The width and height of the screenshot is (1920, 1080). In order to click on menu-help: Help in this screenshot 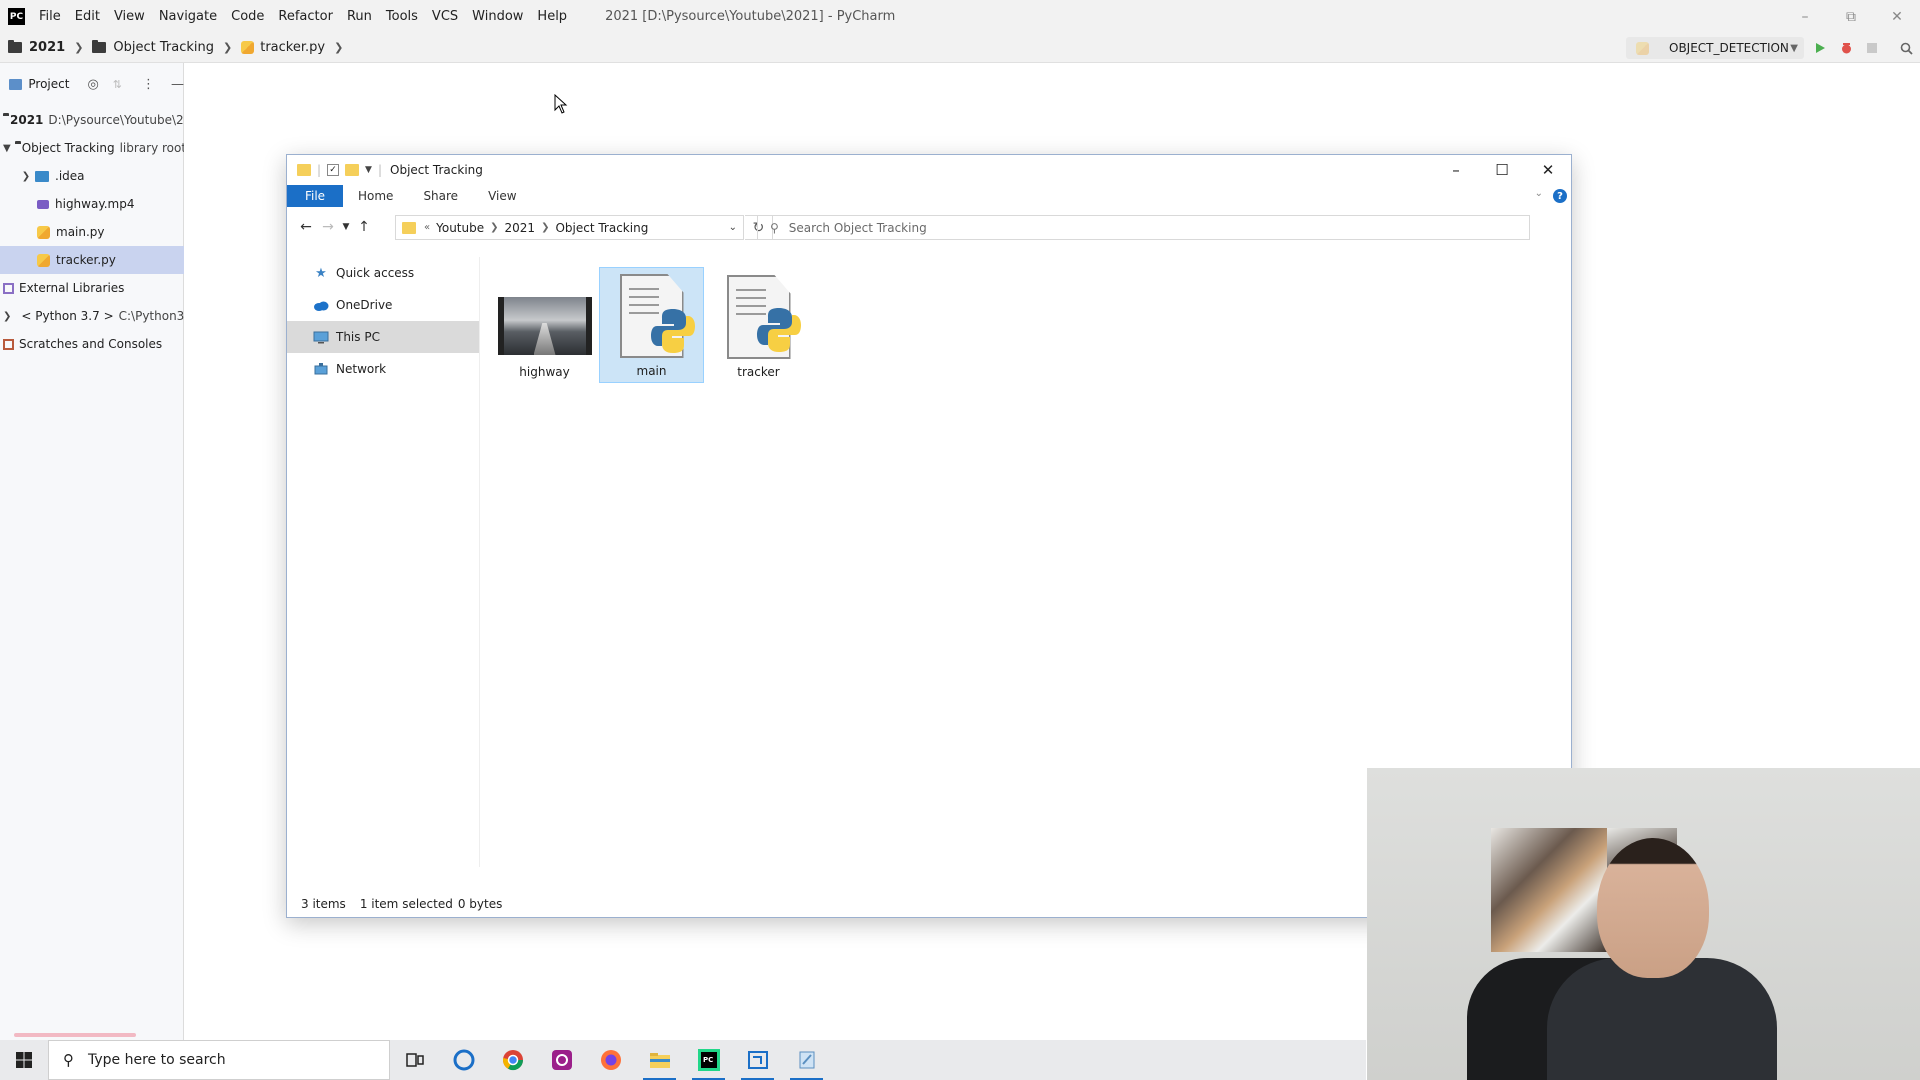, I will do `click(552, 16)`.